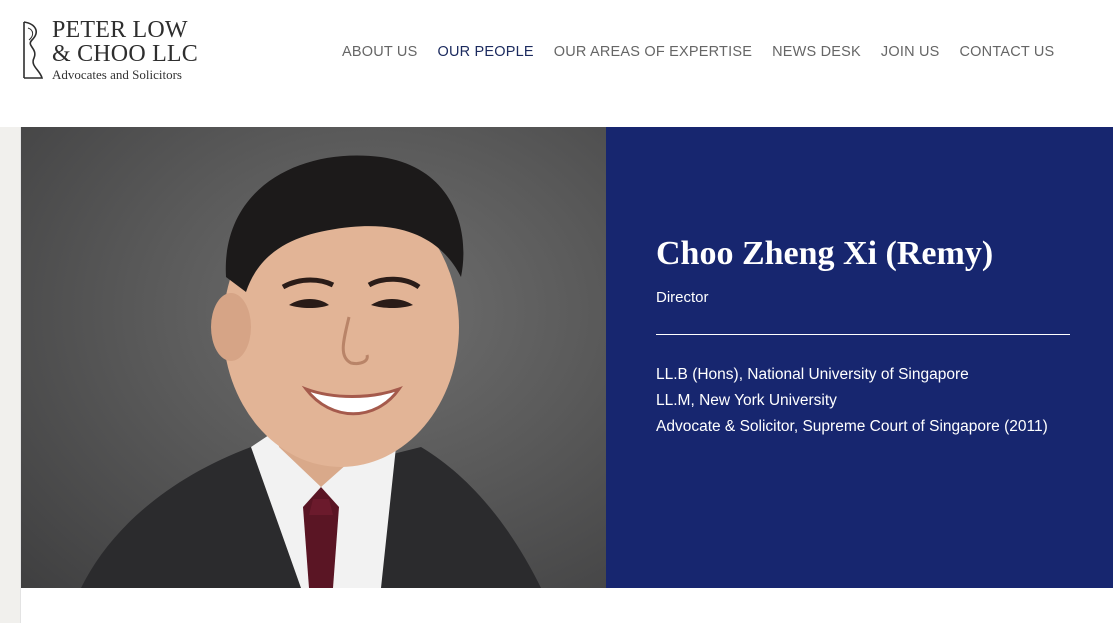 This screenshot has width=1113, height=623. I want to click on nav-areas-of-expertise: OUR AREAS OF EXPERTISE, so click(653, 52).